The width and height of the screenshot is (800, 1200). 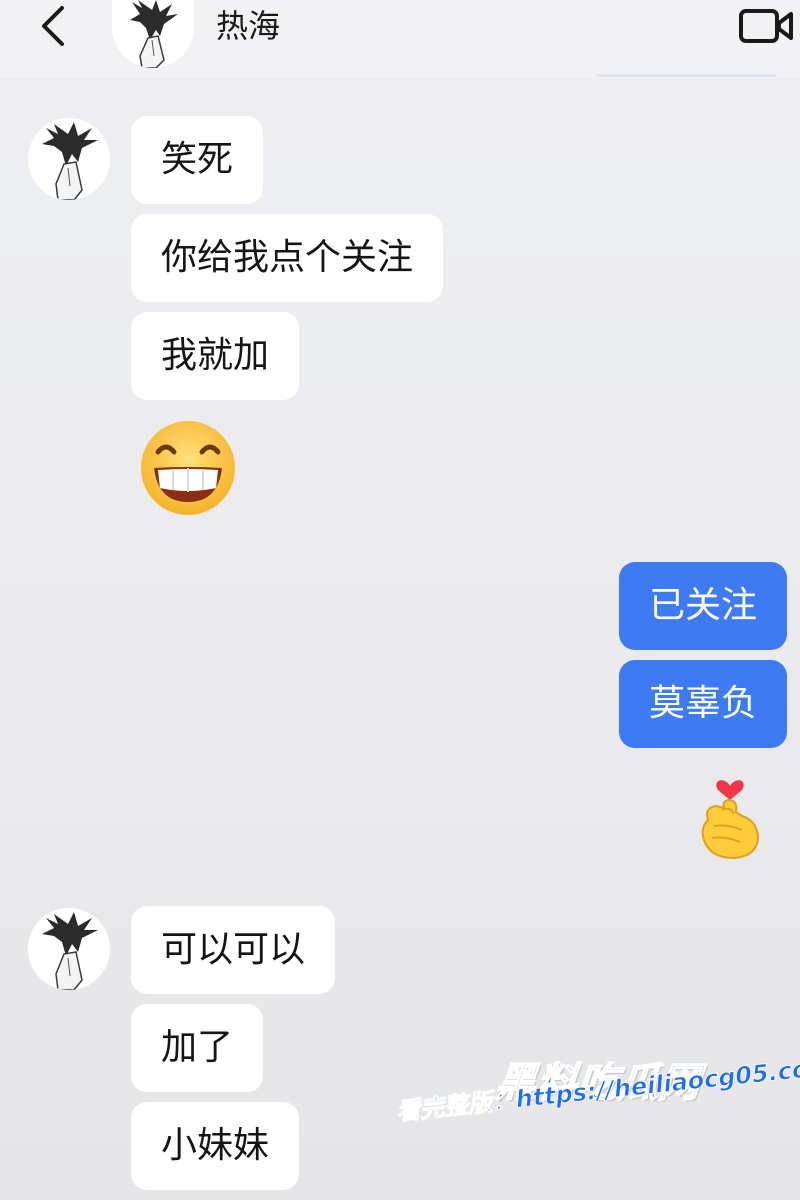 I want to click on header-divider, so click(x=686, y=75).